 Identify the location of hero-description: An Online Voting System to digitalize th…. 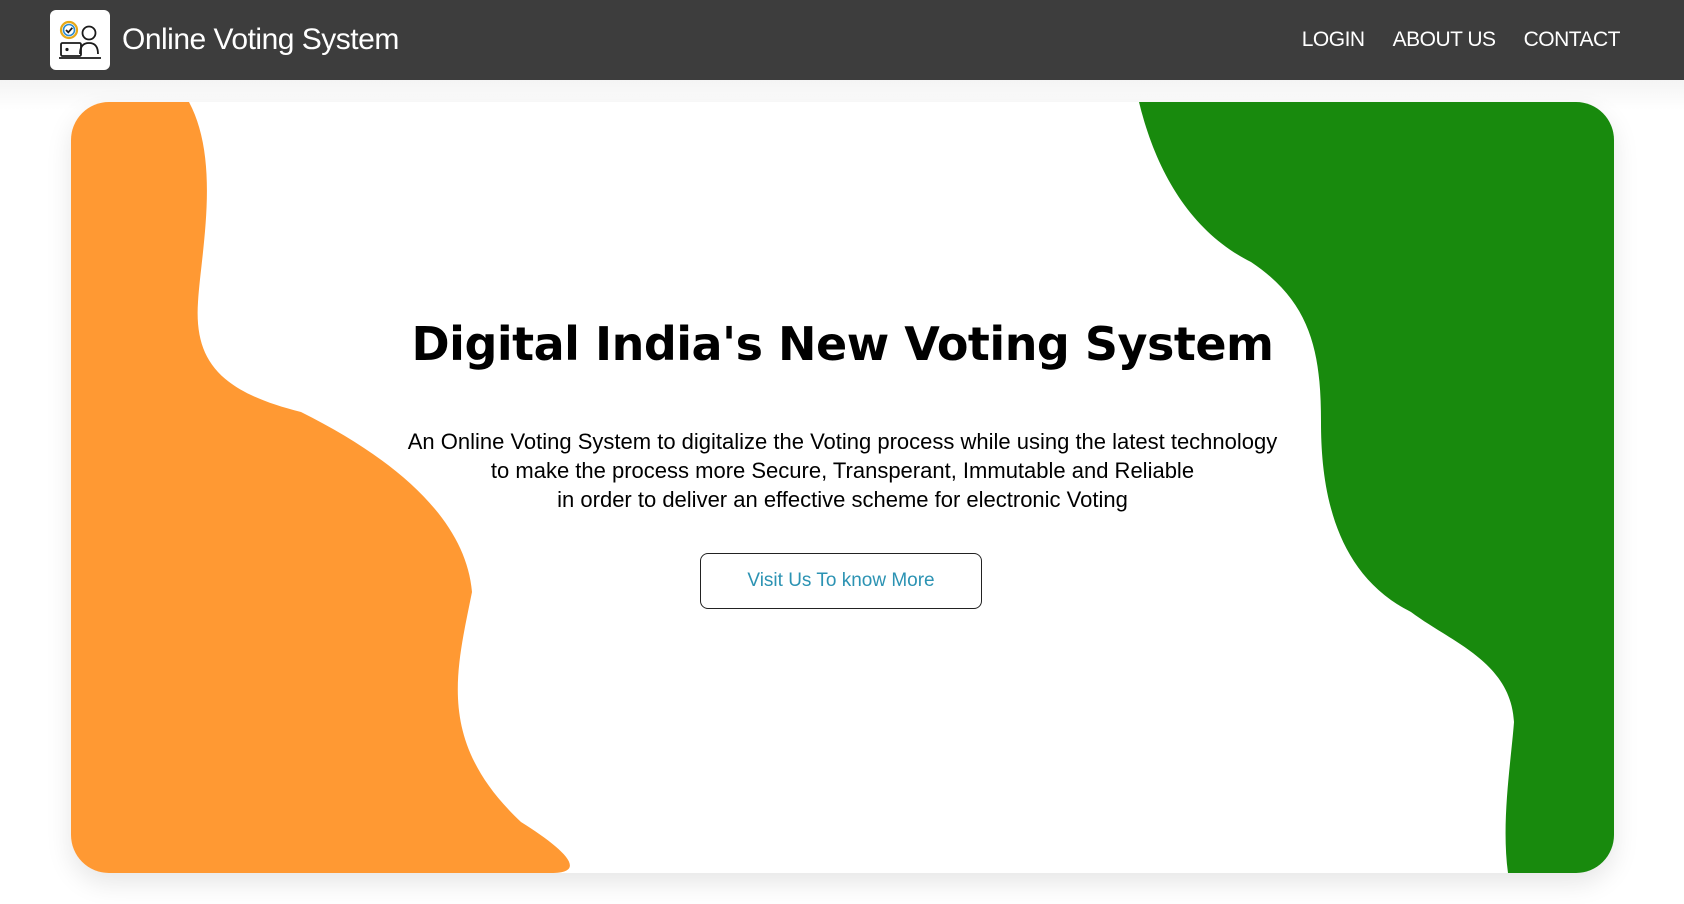
(842, 470).